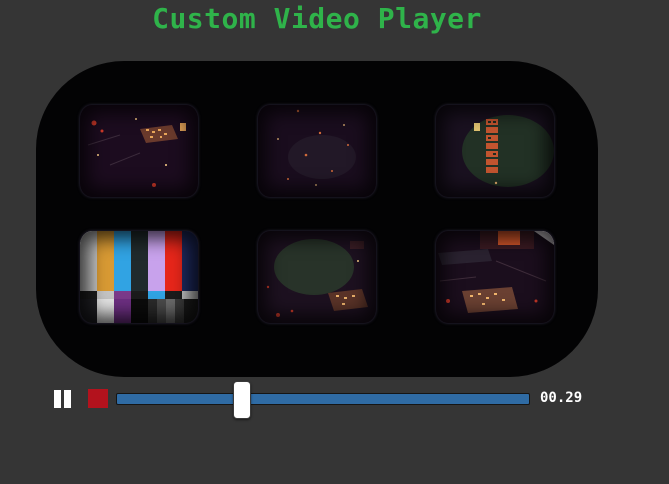  Describe the element at coordinates (495, 151) in the screenshot. I see `tv-screen-green-glow` at that location.